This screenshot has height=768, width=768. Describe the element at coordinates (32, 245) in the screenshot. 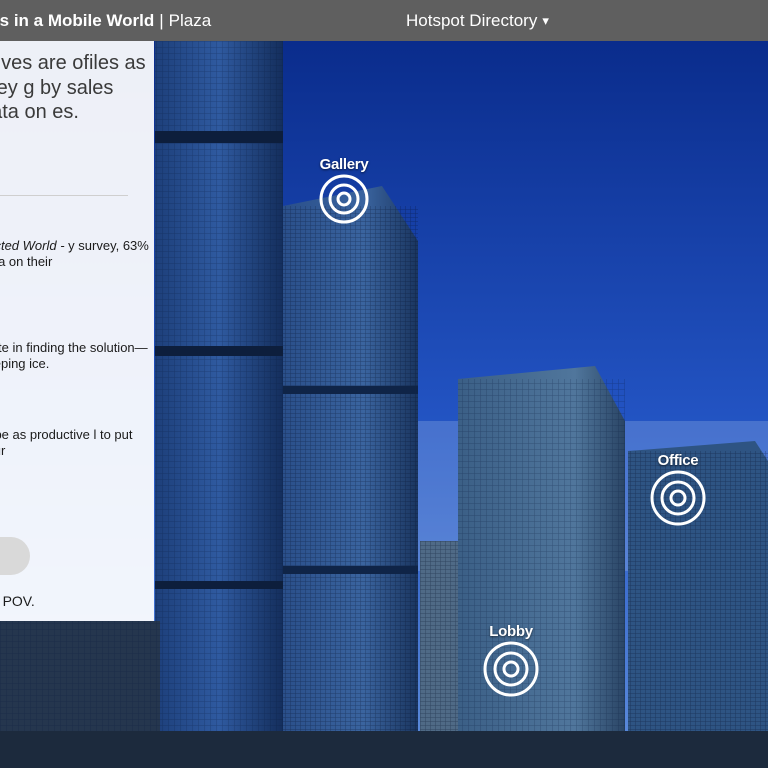

I see `panel-paragraph-1-italic: nected World -` at that location.